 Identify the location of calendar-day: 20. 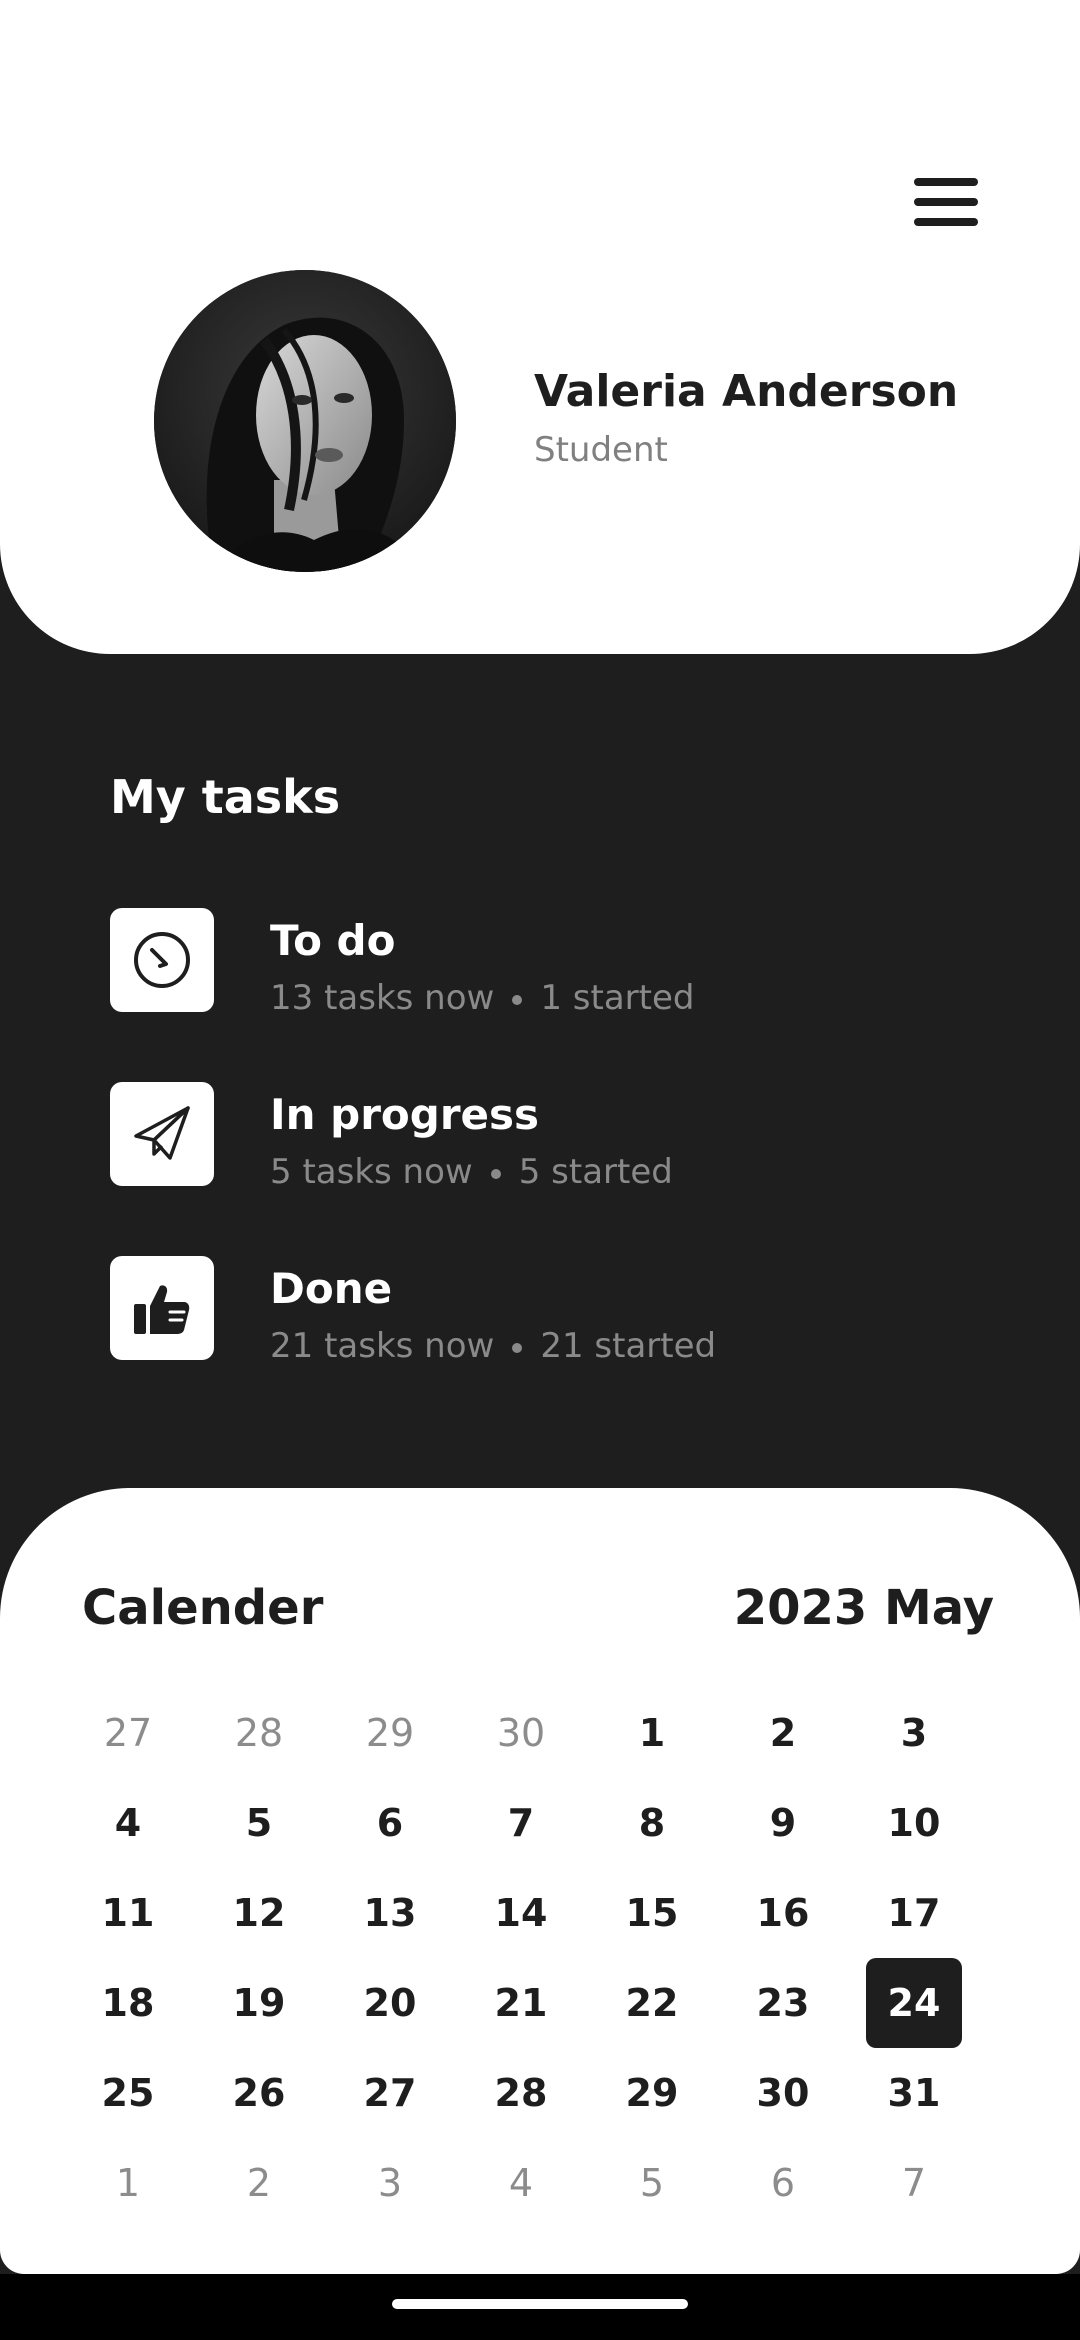
(390, 2003).